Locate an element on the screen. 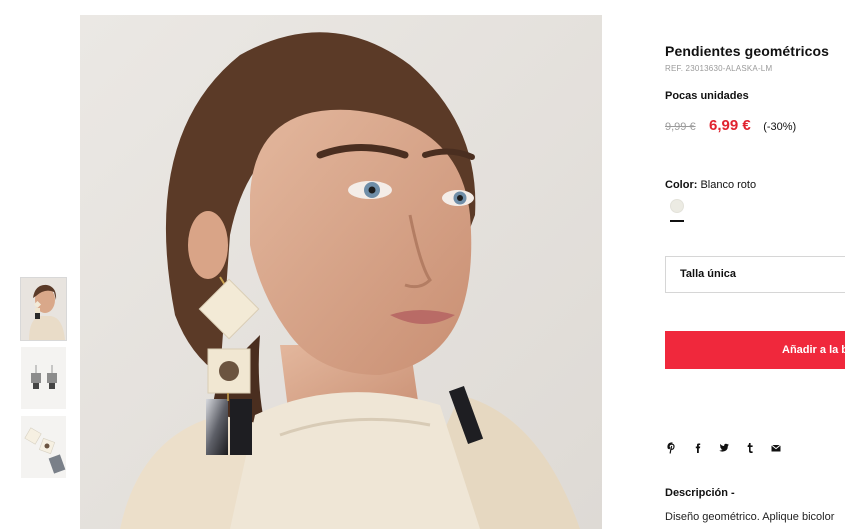 This screenshot has height=529, width=845. description-heading: Descripción - is located at coordinates (700, 493).